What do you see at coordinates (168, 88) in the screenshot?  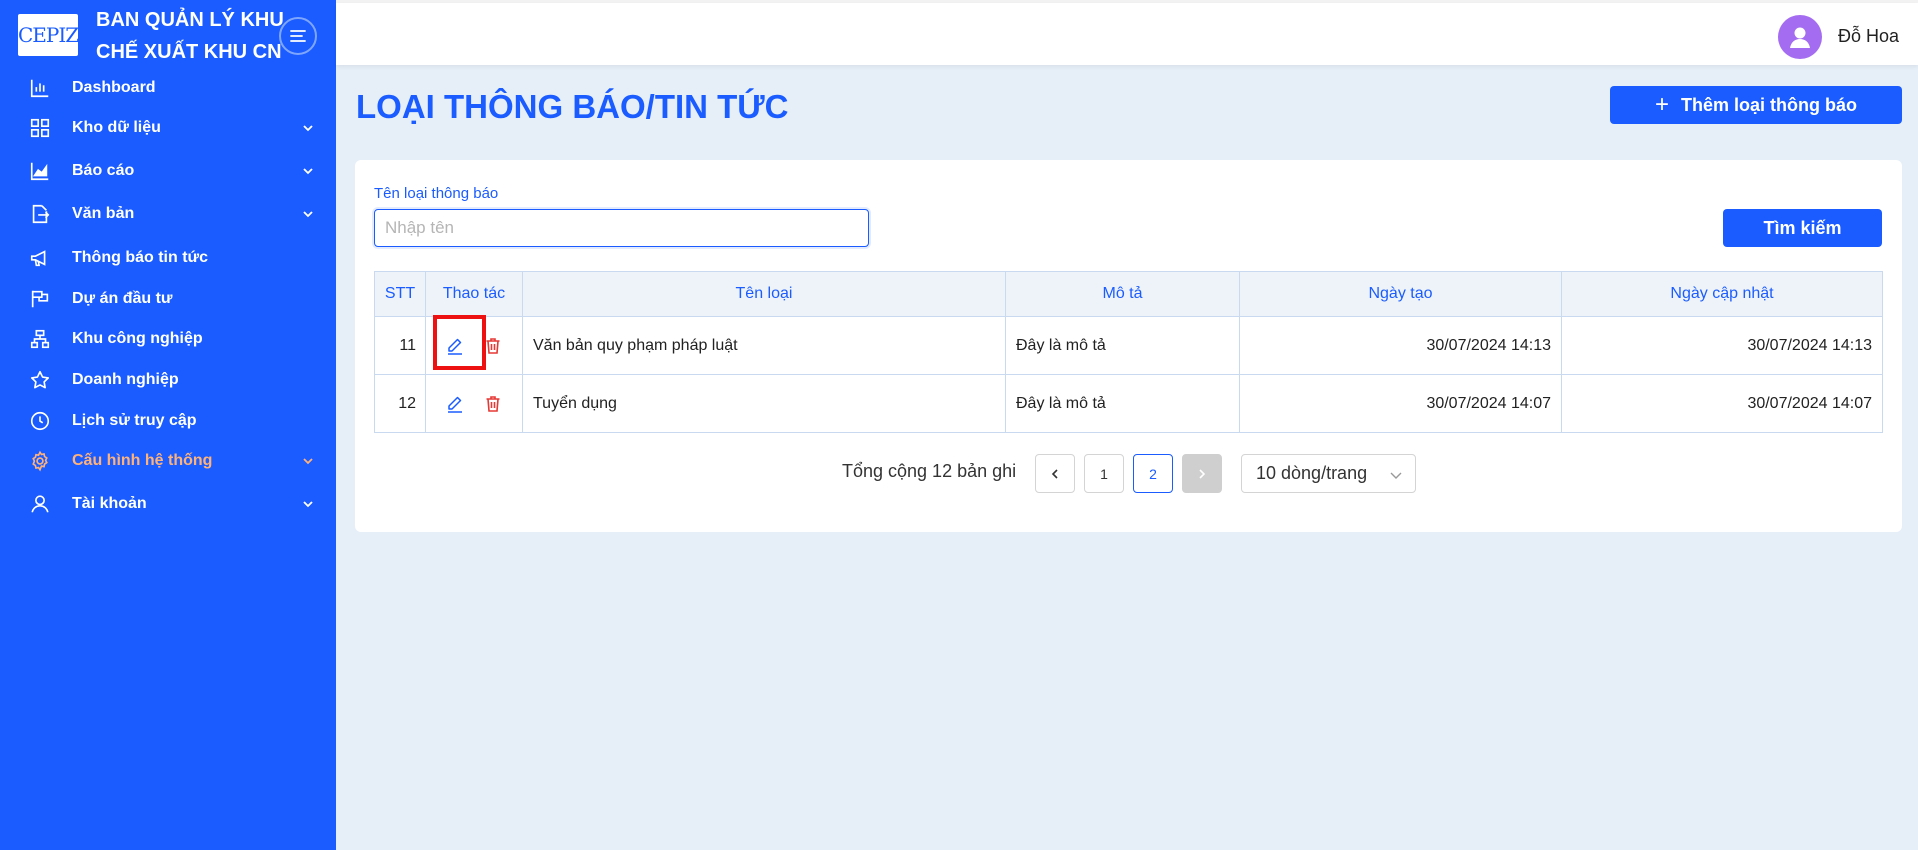 I see `sidebar-item-dashboard: Dashboard` at bounding box center [168, 88].